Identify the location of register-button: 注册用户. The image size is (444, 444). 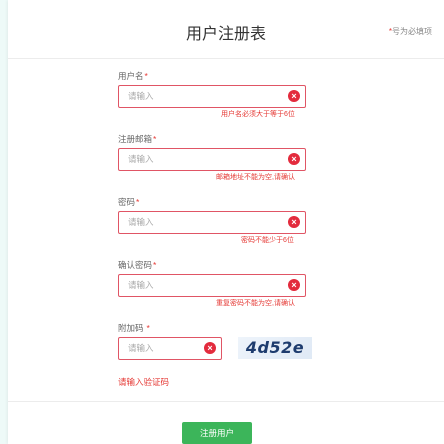
(217, 433).